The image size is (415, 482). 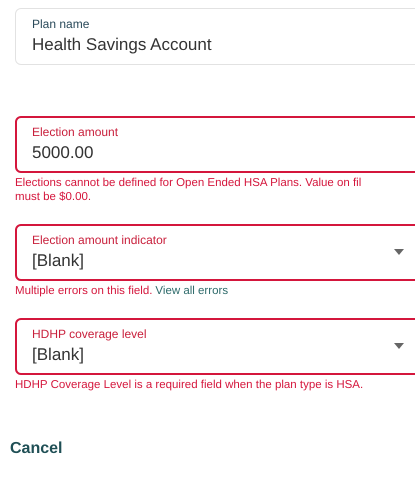 What do you see at coordinates (215, 346) in the screenshot?
I see `form-field: HDHP coverage level [Blank]` at bounding box center [215, 346].